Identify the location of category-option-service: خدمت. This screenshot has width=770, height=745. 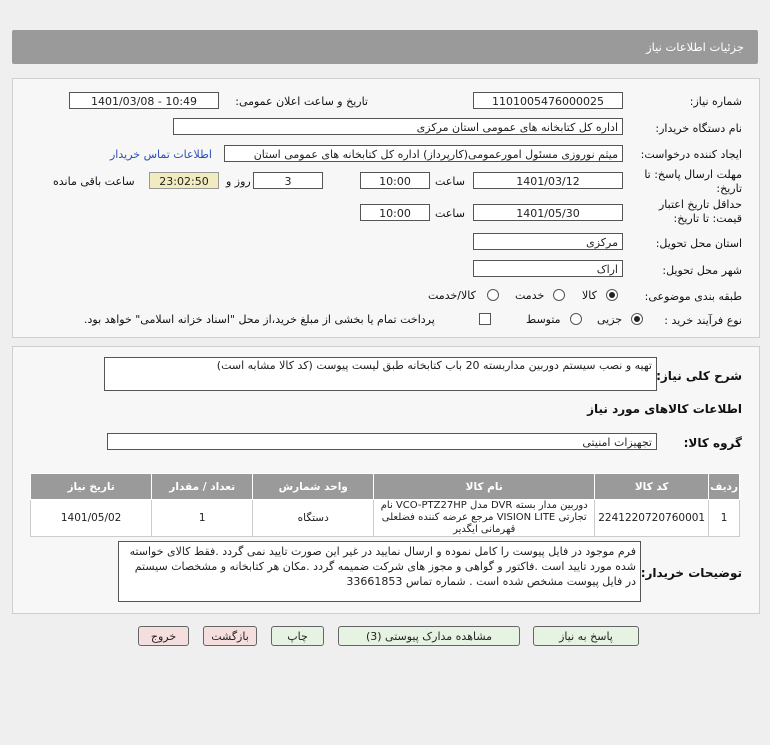
(530, 295).